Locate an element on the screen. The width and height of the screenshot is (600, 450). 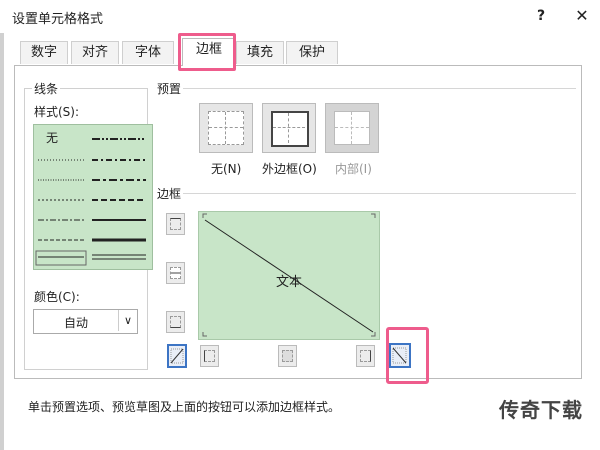
preview-text: 文本 is located at coordinates (289, 282).